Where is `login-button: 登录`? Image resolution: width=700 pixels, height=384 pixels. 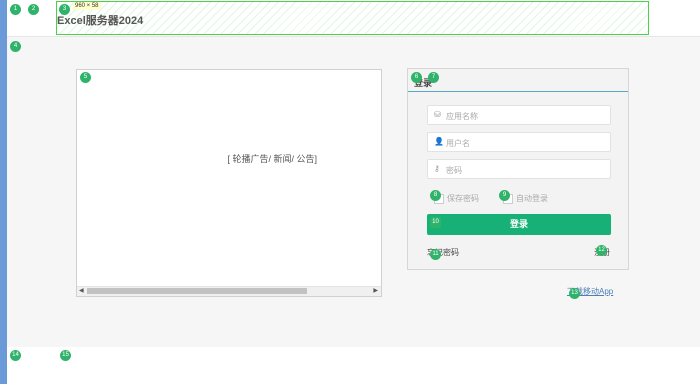
login-button: 登录 is located at coordinates (519, 224).